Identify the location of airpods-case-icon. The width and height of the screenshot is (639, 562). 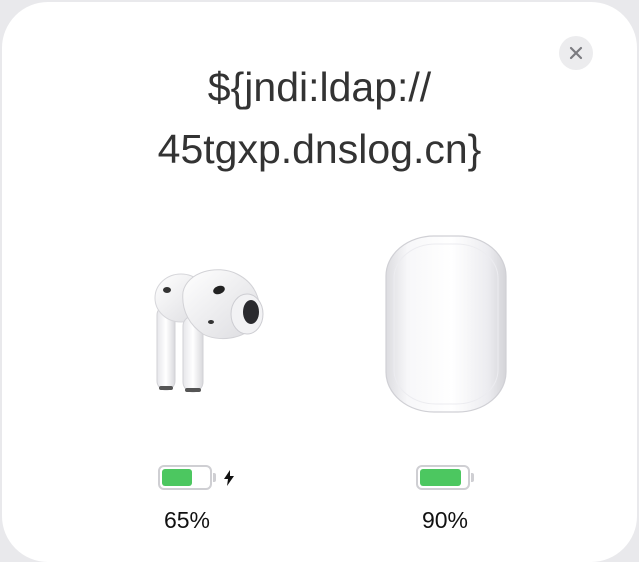
(446, 324).